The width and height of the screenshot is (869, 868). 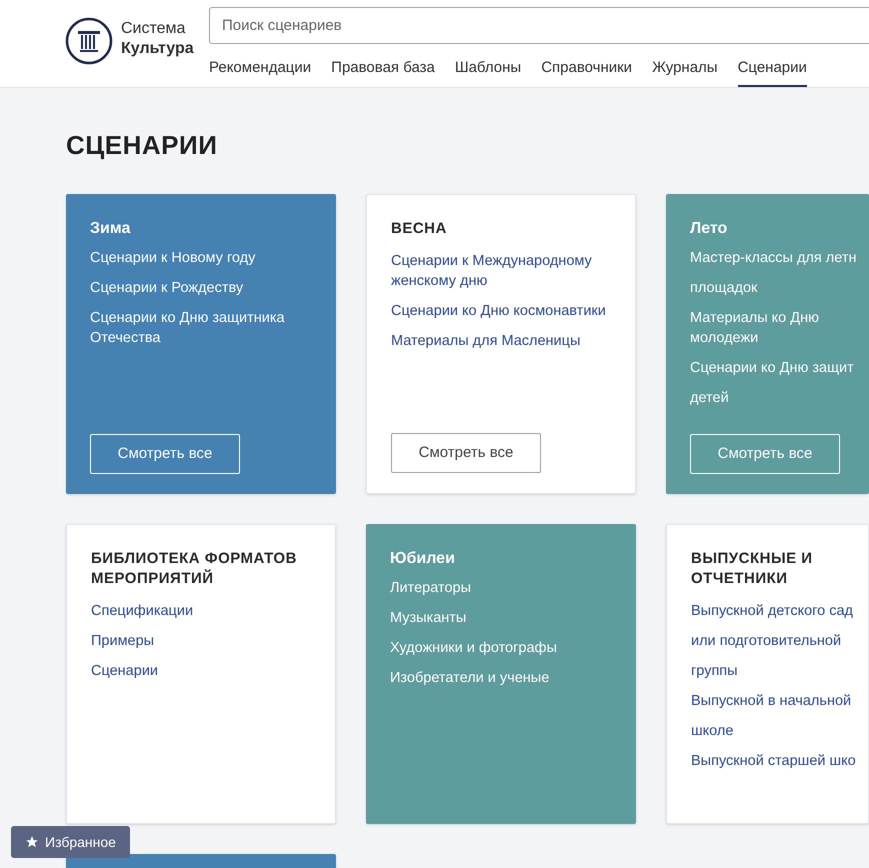 What do you see at coordinates (423, 559) in the screenshot?
I see `card-title: Юбилеи` at bounding box center [423, 559].